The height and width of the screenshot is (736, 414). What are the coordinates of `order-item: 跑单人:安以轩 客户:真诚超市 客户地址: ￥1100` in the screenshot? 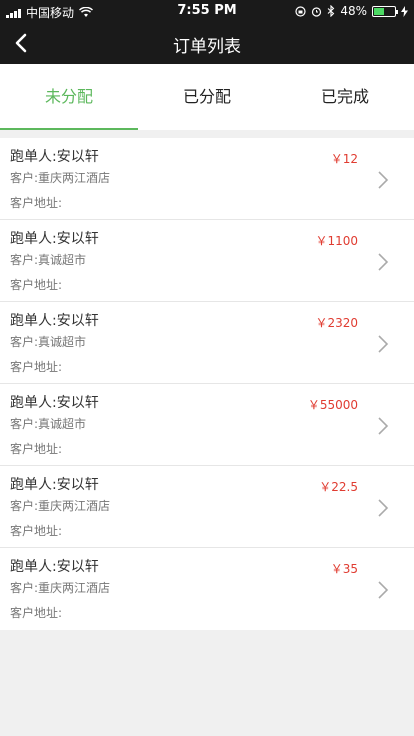 It's located at (207, 261).